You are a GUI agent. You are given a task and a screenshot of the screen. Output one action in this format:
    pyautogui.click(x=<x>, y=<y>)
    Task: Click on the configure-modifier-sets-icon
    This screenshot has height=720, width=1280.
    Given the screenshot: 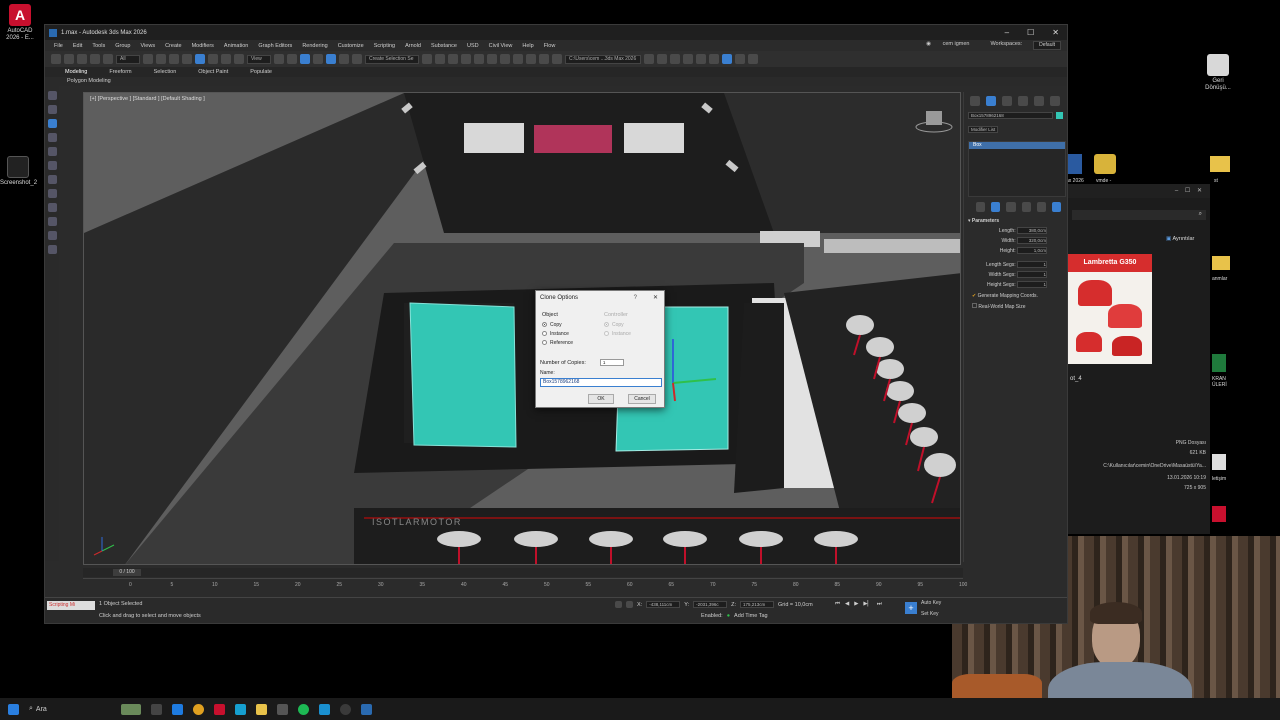 What is the action you would take?
    pyautogui.click(x=1056, y=207)
    